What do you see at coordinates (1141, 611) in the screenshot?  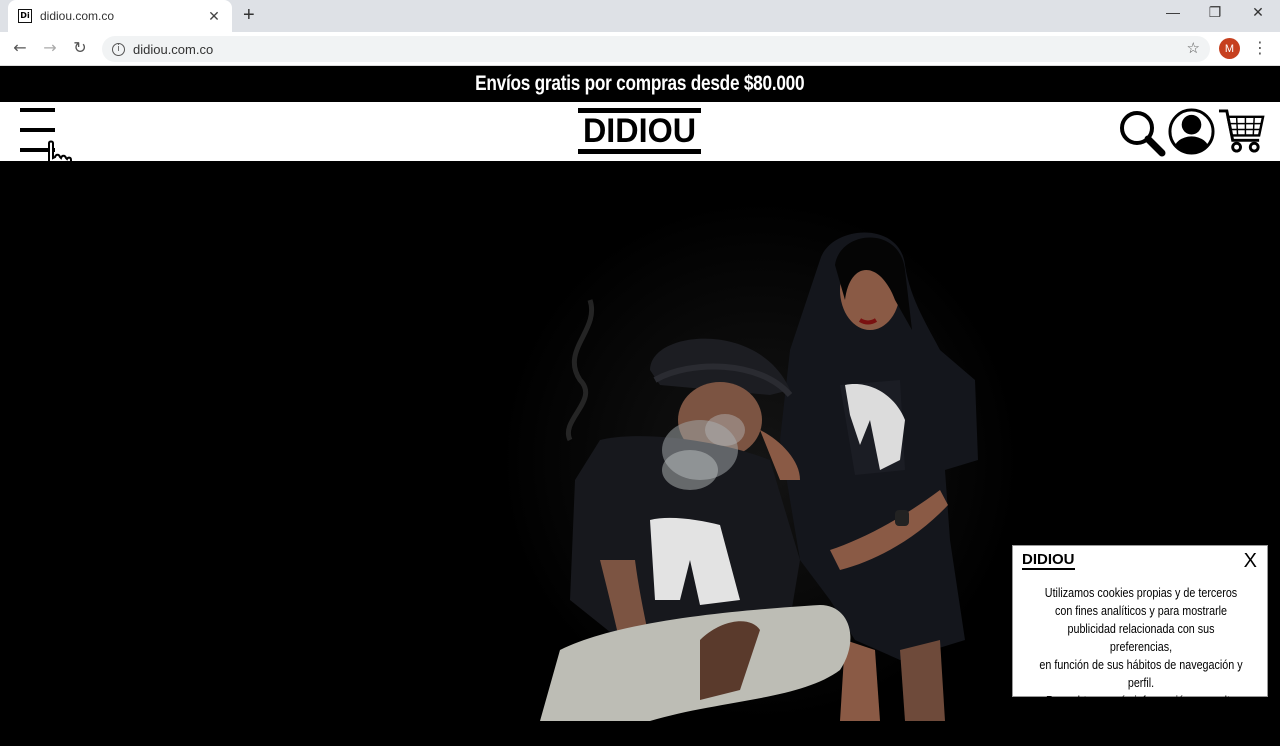 I see `cookie-line: con fines analíticos y para mostrarle` at bounding box center [1141, 611].